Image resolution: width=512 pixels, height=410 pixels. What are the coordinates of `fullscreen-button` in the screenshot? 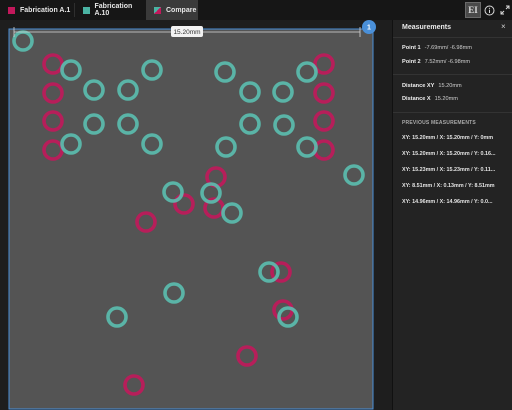 It's located at (504, 10).